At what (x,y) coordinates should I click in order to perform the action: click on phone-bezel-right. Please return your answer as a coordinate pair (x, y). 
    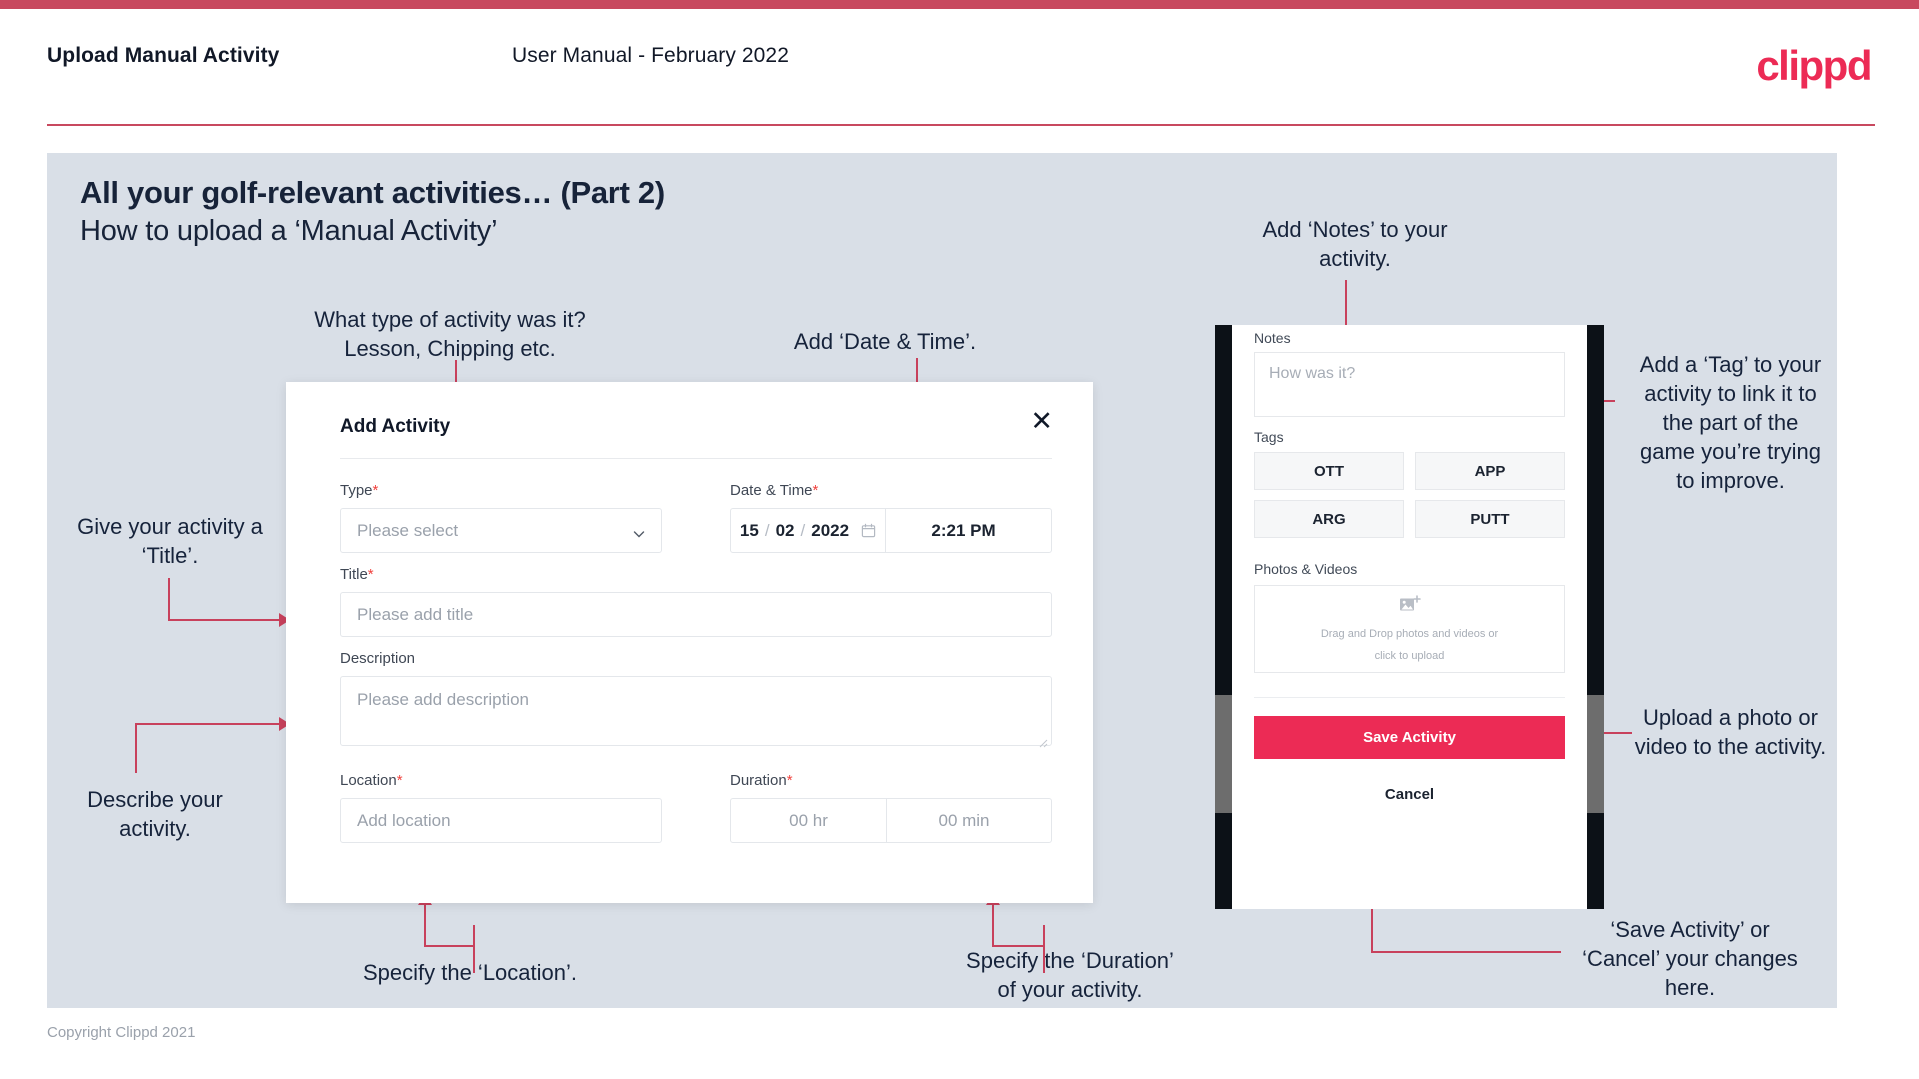
    Looking at the image, I should click on (1595, 617).